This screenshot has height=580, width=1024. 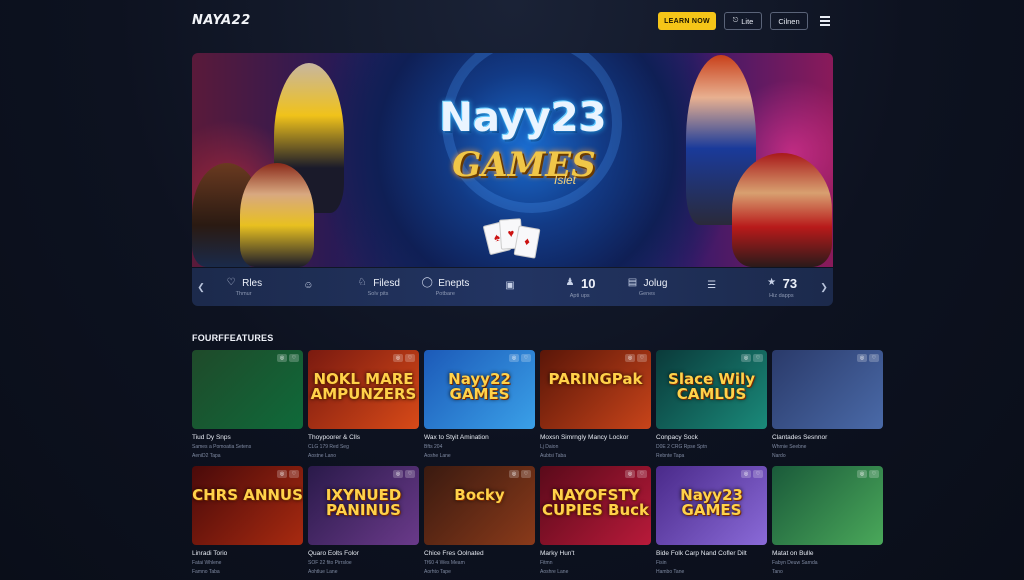 What do you see at coordinates (595, 437) in the screenshot?
I see `game-title: Moxsn Simrngly Mancy Lockor` at bounding box center [595, 437].